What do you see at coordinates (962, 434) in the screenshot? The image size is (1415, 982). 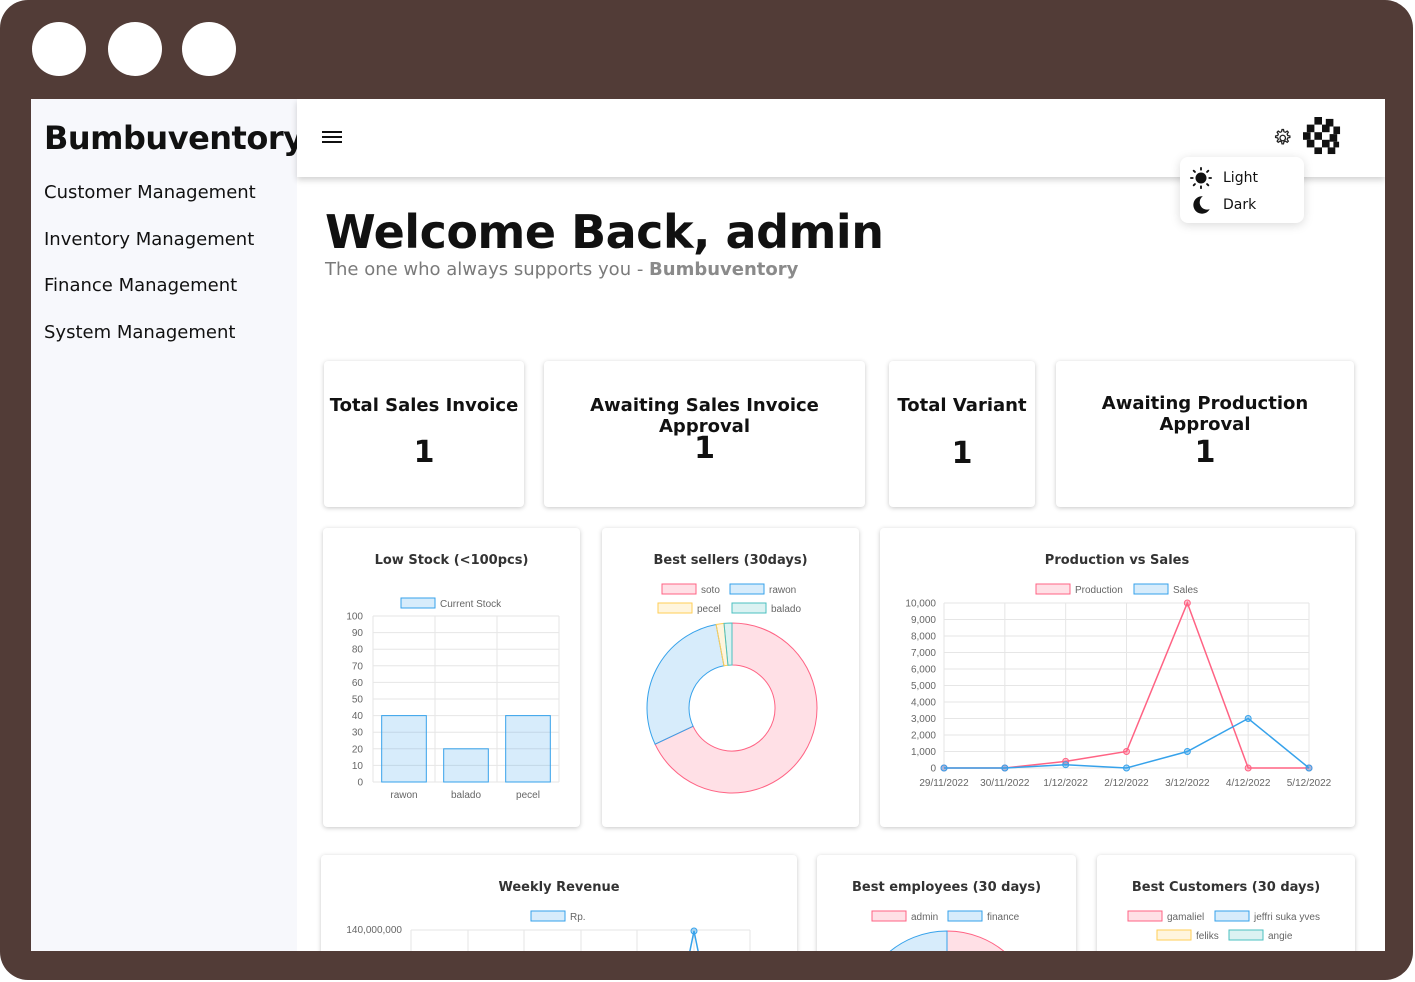 I see `stat-card-total-variant: Total Variant 1` at bounding box center [962, 434].